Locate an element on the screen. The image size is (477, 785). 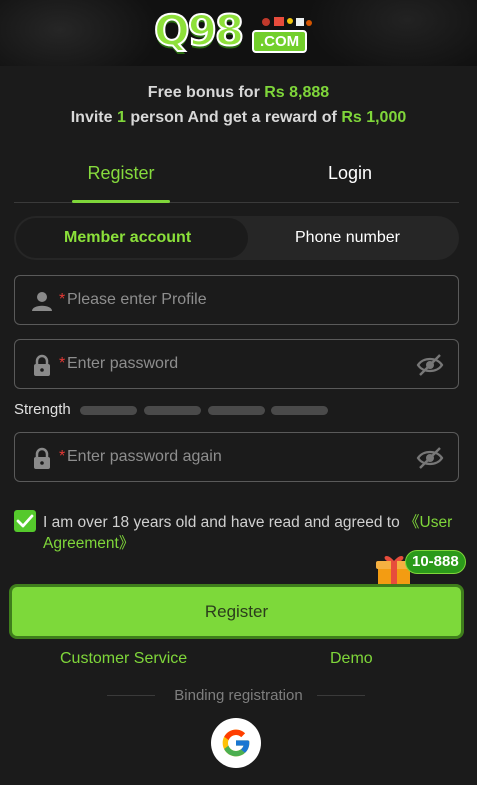
logo-text: Q98 is located at coordinates (199, 30).